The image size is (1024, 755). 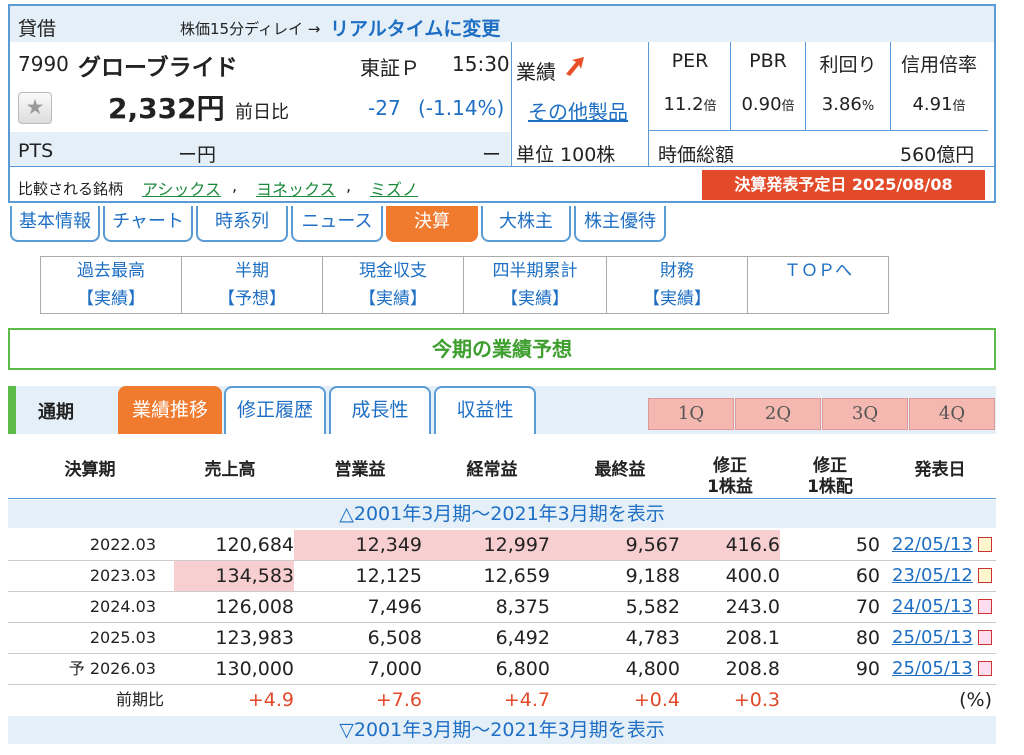 What do you see at coordinates (768, 104) in the screenshot?
I see `pbr-value: 0.90倍` at bounding box center [768, 104].